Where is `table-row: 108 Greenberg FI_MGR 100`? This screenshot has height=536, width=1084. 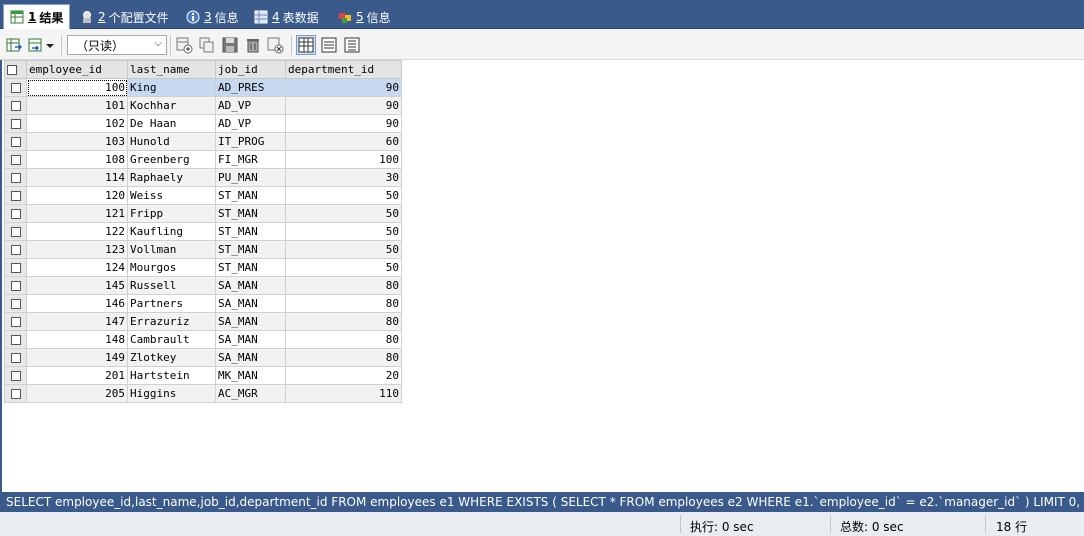
table-row: 108 Greenberg FI_MGR 100 is located at coordinates (203, 159).